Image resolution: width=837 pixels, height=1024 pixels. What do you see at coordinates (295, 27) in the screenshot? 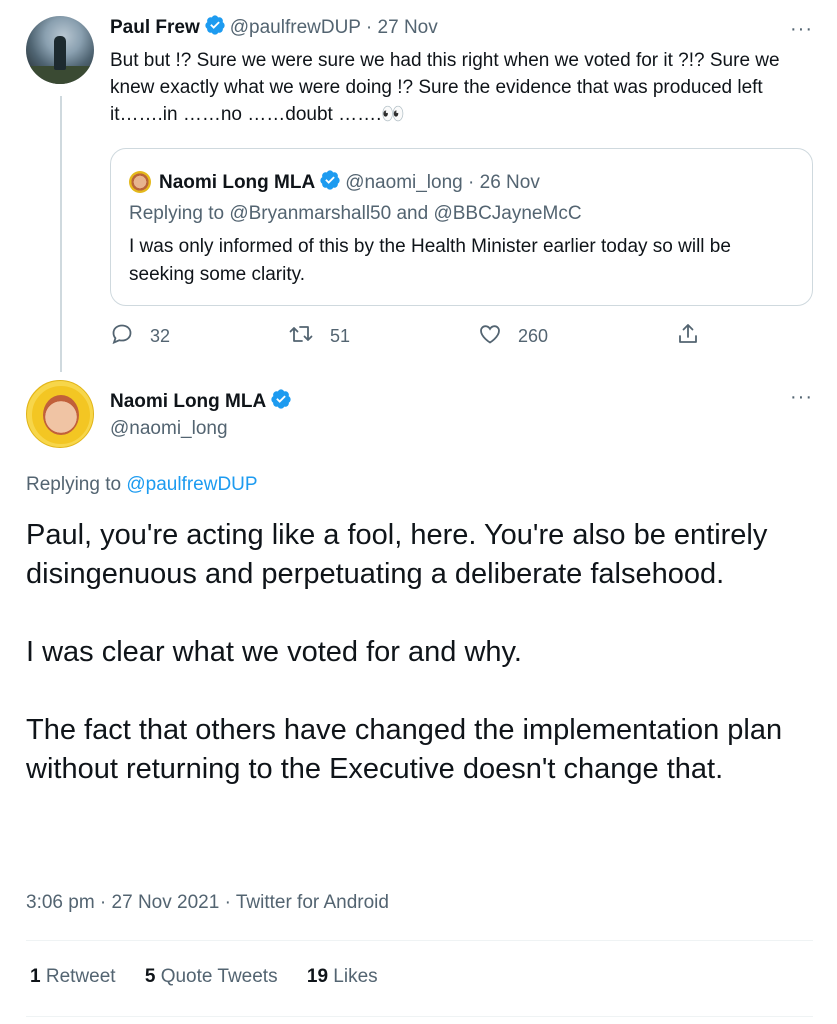
I see `author-handle: @paulfrewDUP` at bounding box center [295, 27].